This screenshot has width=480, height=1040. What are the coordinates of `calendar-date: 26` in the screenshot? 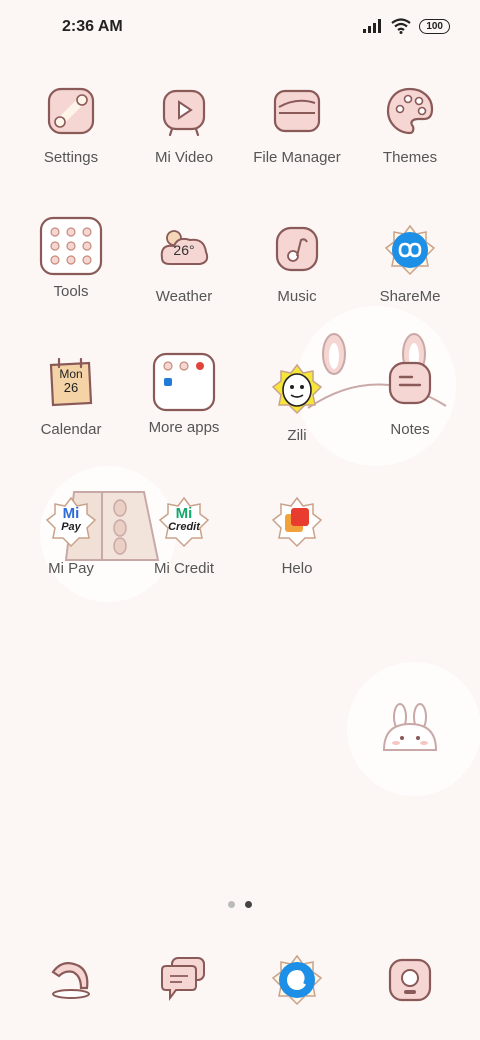 It's located at (71, 387).